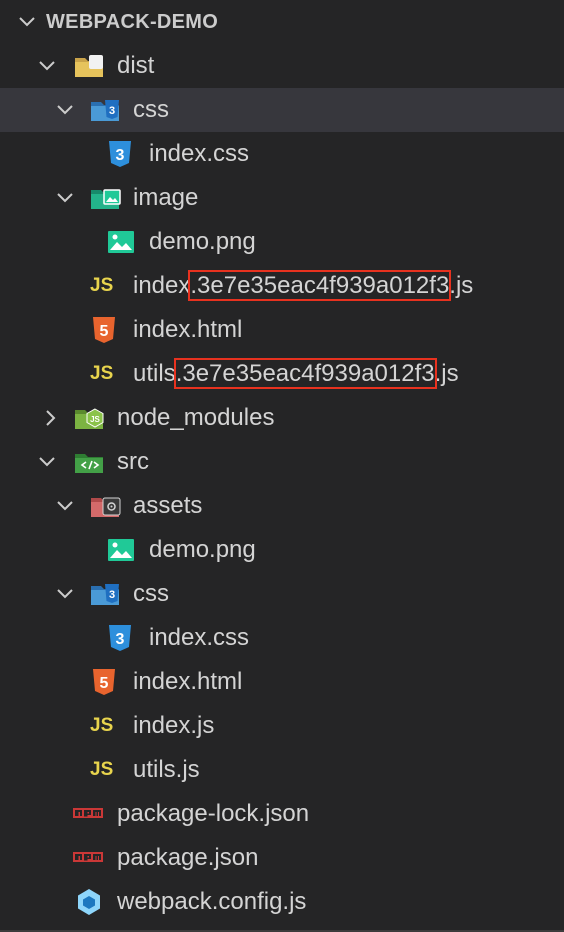 The width and height of the screenshot is (564, 932). I want to click on tree-item-label: dist, so click(136, 65).